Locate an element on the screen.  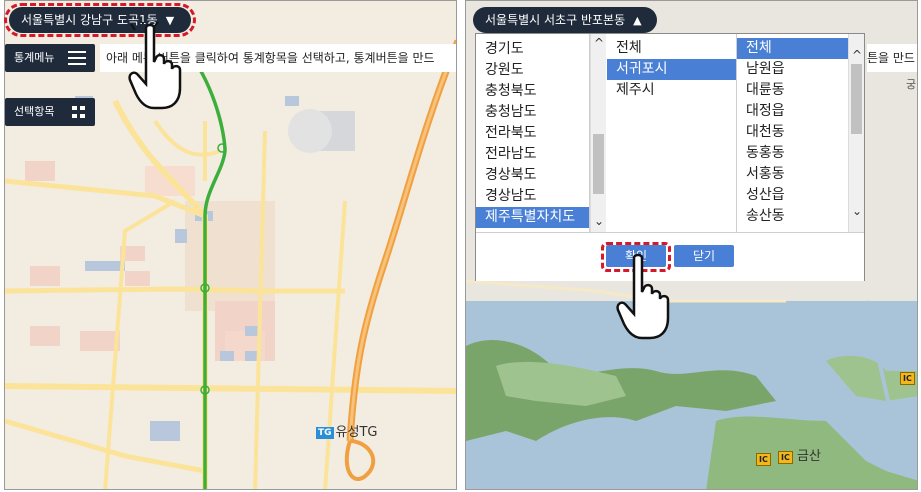
district-item: 성산읍 is located at coordinates (792, 195).